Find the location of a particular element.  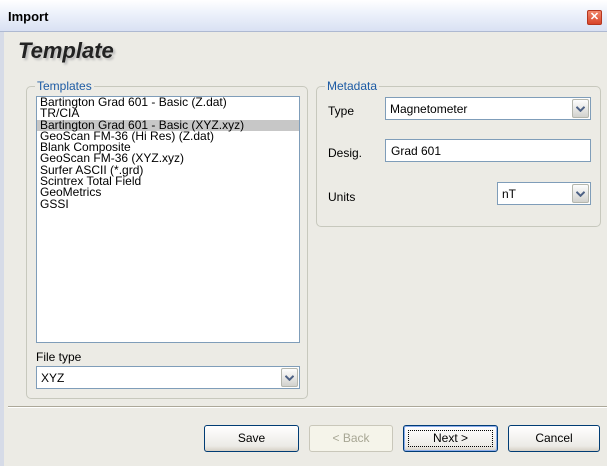

templates-legend: Templates is located at coordinates (64, 86).